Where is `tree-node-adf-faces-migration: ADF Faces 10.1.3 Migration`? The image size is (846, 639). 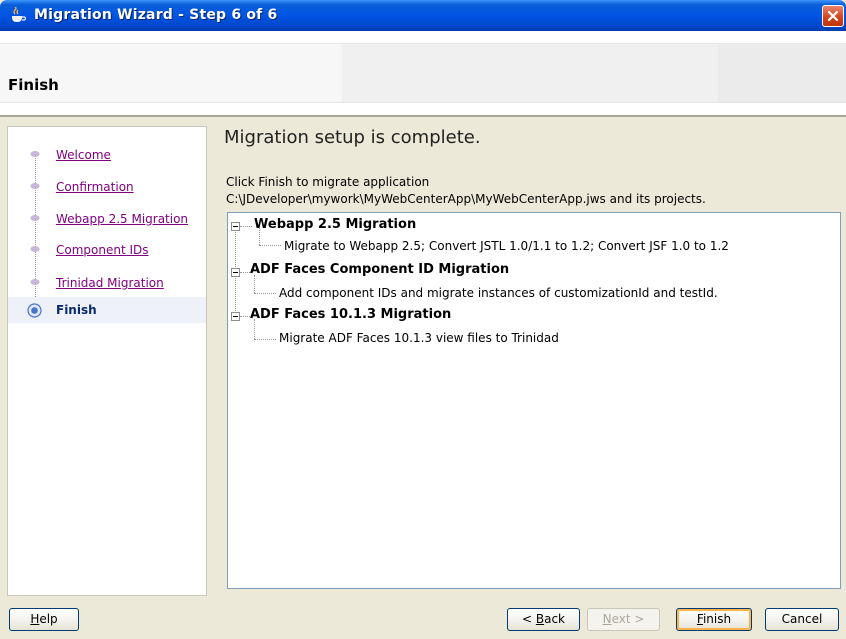 tree-node-adf-faces-migration: ADF Faces 10.1.3 Migration is located at coordinates (350, 314).